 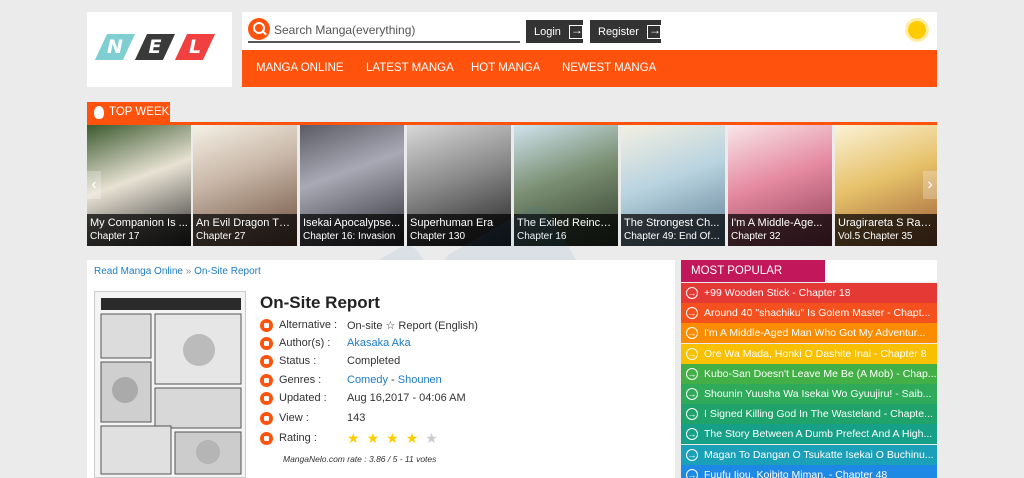 I want to click on breadcrumb-current-link: On-Site Report, so click(x=227, y=271).